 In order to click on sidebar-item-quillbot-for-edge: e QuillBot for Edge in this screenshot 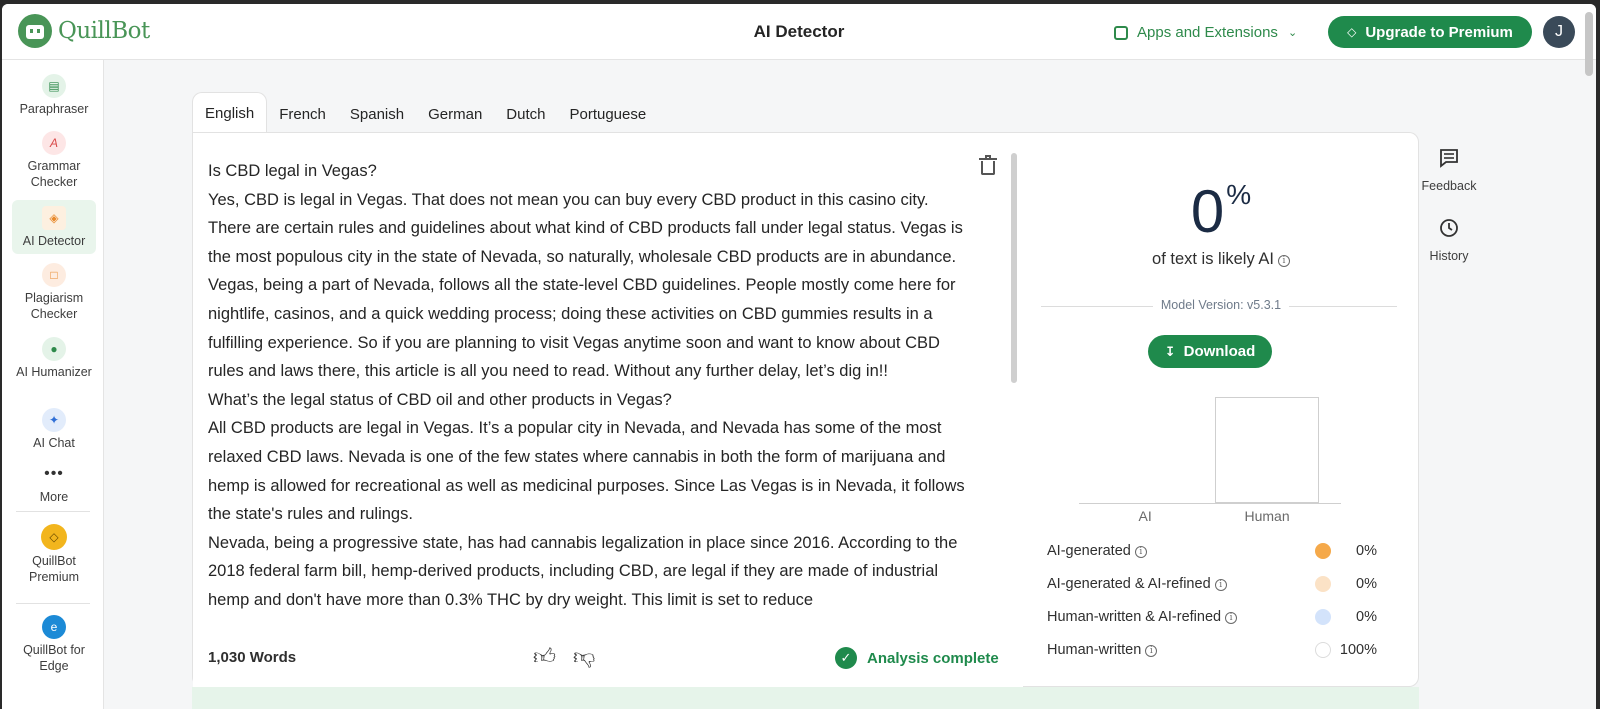, I will do `click(54, 648)`.